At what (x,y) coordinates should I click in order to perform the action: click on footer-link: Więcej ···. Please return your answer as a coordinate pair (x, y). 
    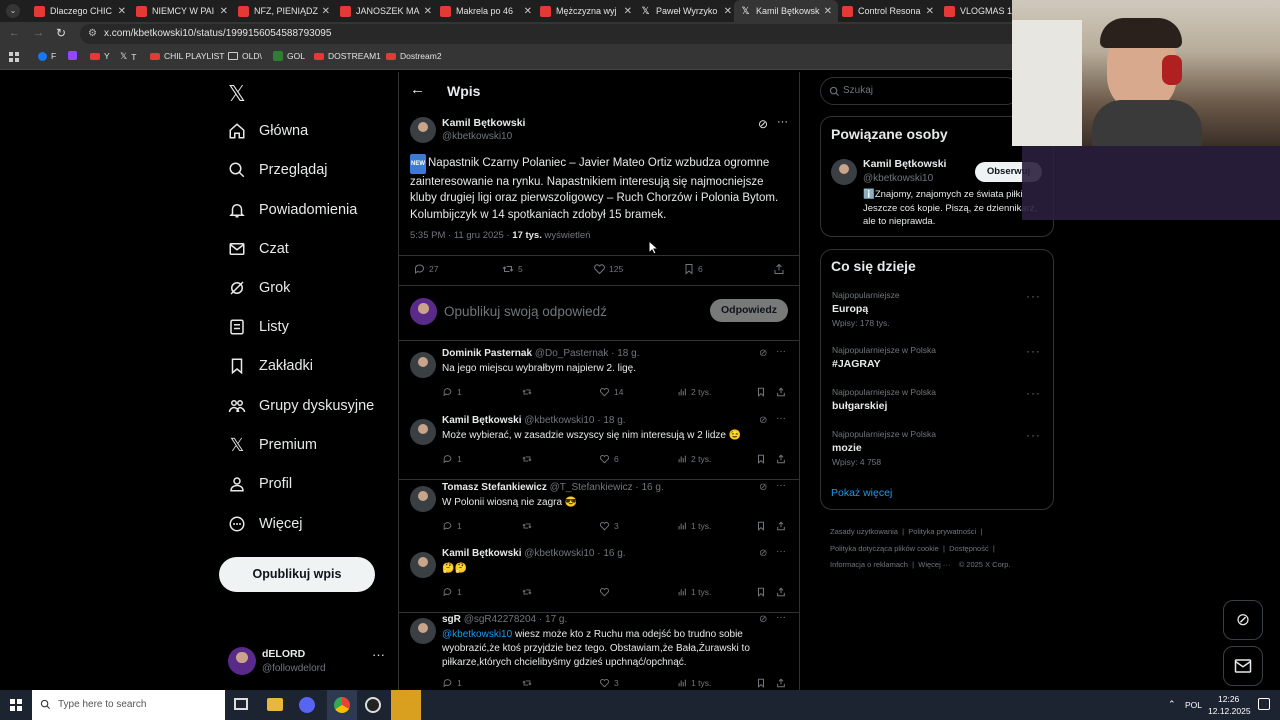
    Looking at the image, I should click on (934, 564).